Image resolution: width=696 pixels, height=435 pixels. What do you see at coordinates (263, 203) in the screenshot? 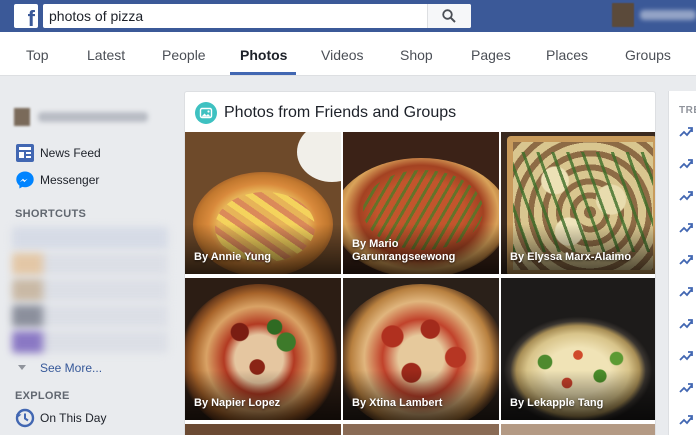
I see `photo-result: By Annie Yung` at bounding box center [263, 203].